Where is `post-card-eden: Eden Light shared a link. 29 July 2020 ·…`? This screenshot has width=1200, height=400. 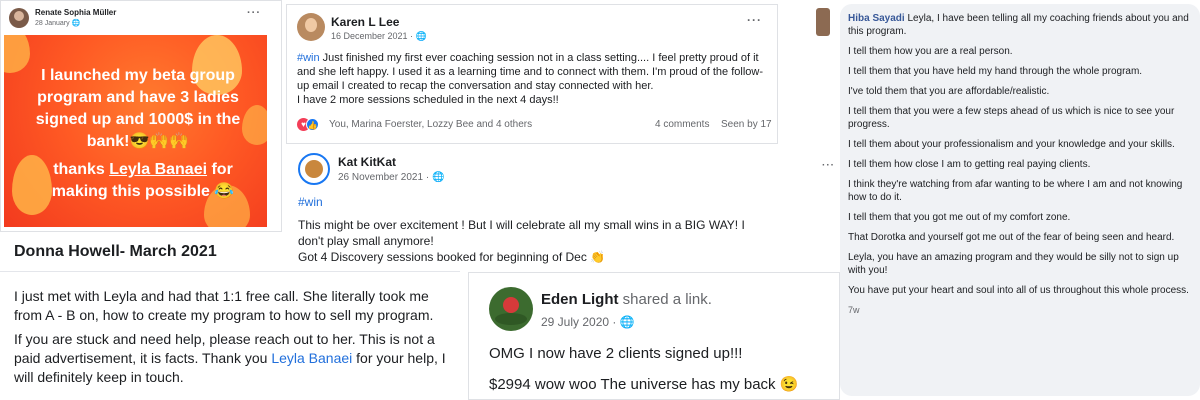
post-card-eden: Eden Light shared a link. 29 July 2020 ·… is located at coordinates (654, 336).